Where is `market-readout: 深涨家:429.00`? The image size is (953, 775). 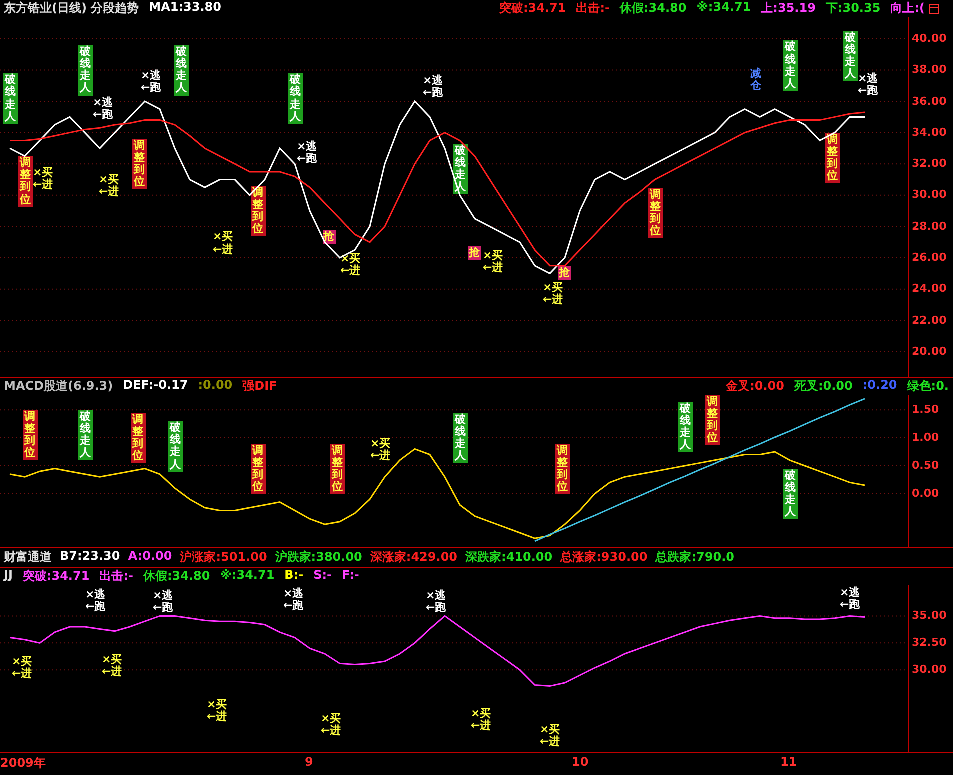
market-readout: 深涨家:429.00 is located at coordinates (414, 557).